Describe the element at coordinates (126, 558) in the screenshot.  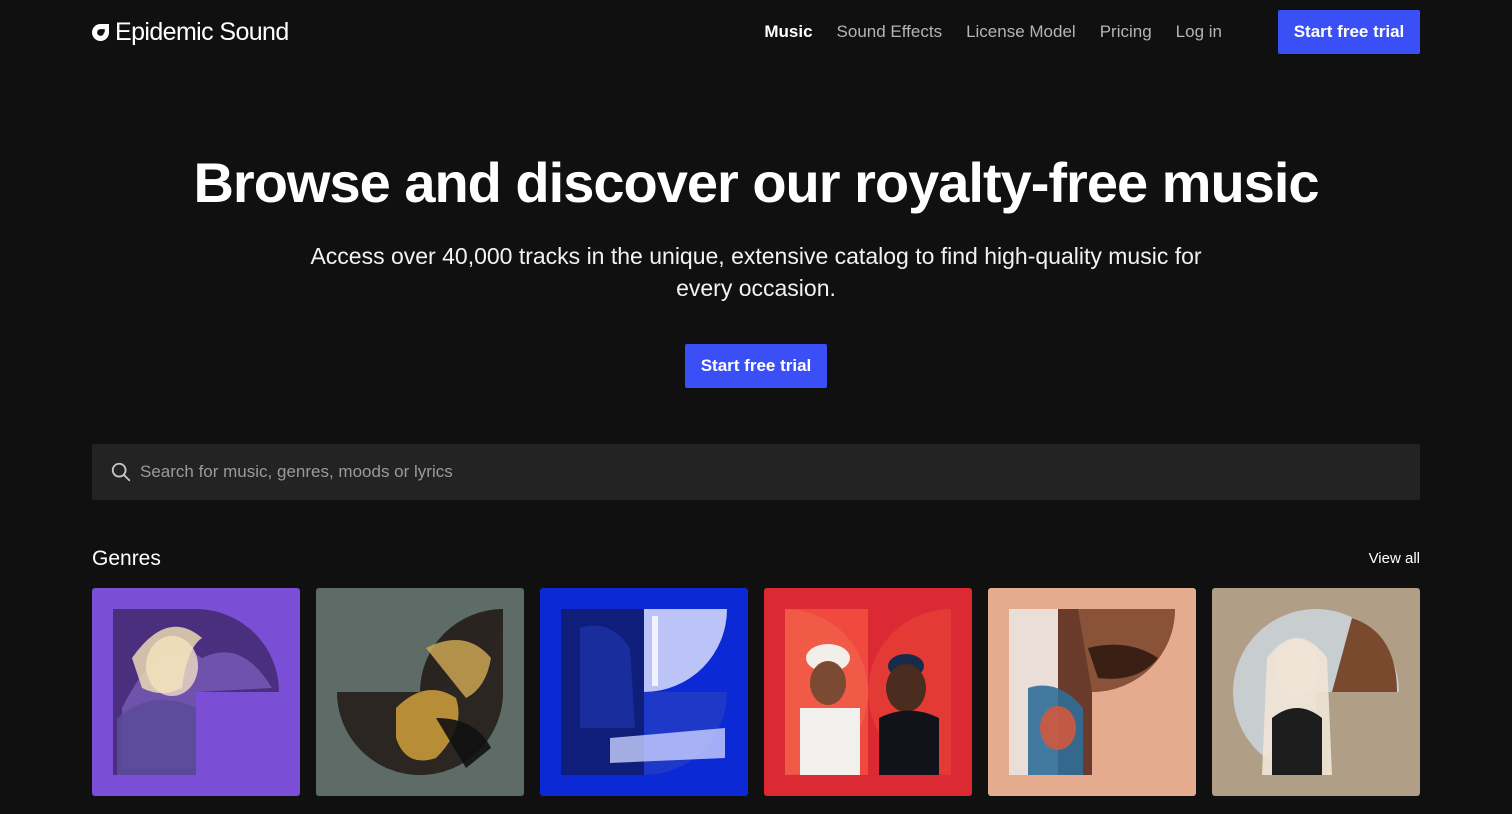
I see `genres-heading: Genres` at that location.